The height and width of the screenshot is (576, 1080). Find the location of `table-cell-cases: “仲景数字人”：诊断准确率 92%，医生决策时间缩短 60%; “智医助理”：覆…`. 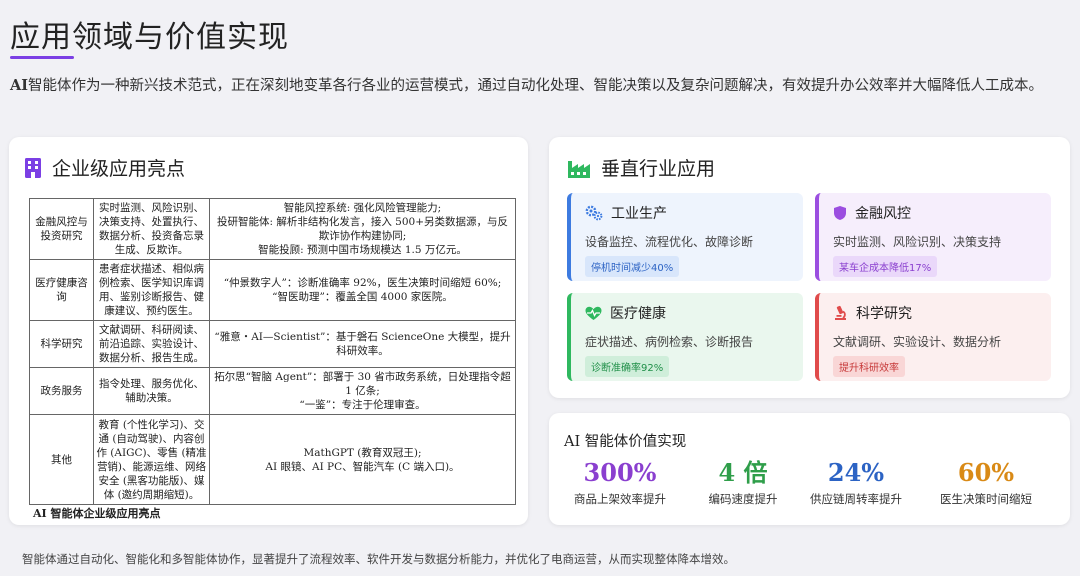

table-cell-cases: “仲景数字人”：诊断准确率 92%，医生决策时间缩短 60%; “智医助理”：覆… is located at coordinates (362, 290).